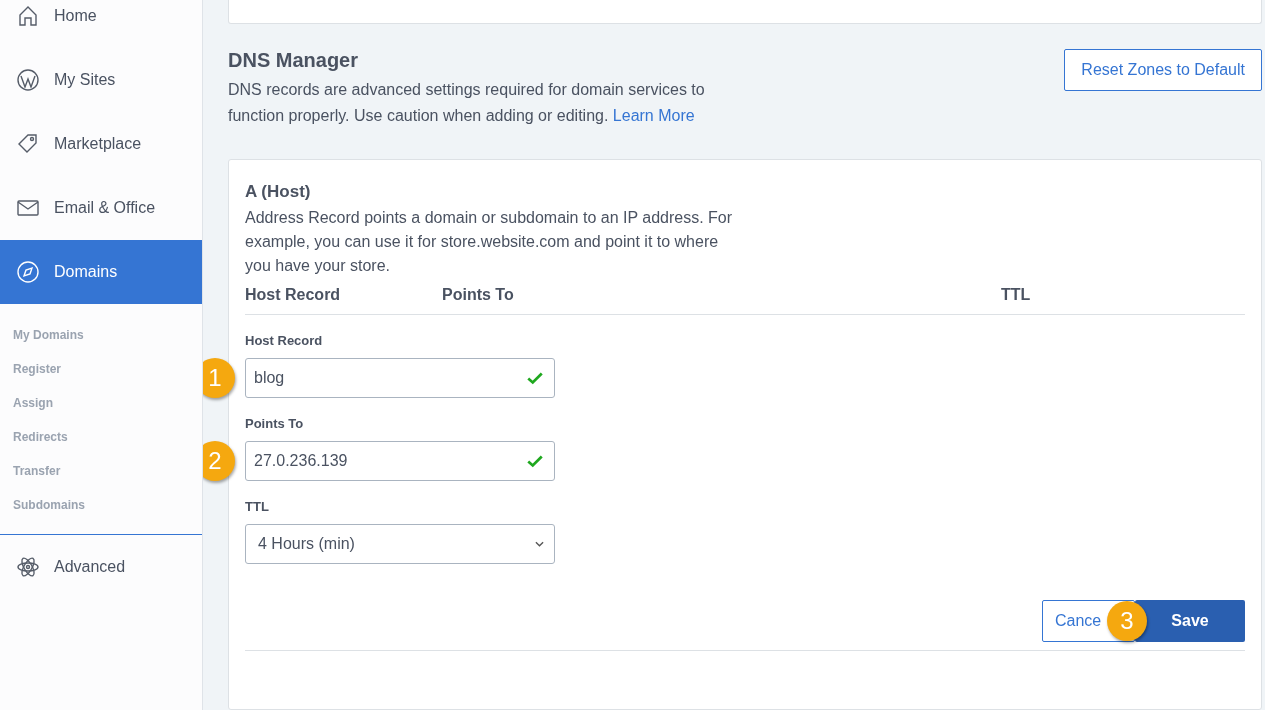 This screenshot has width=1265, height=710. I want to click on learn-more-link: Learn More, so click(653, 115).